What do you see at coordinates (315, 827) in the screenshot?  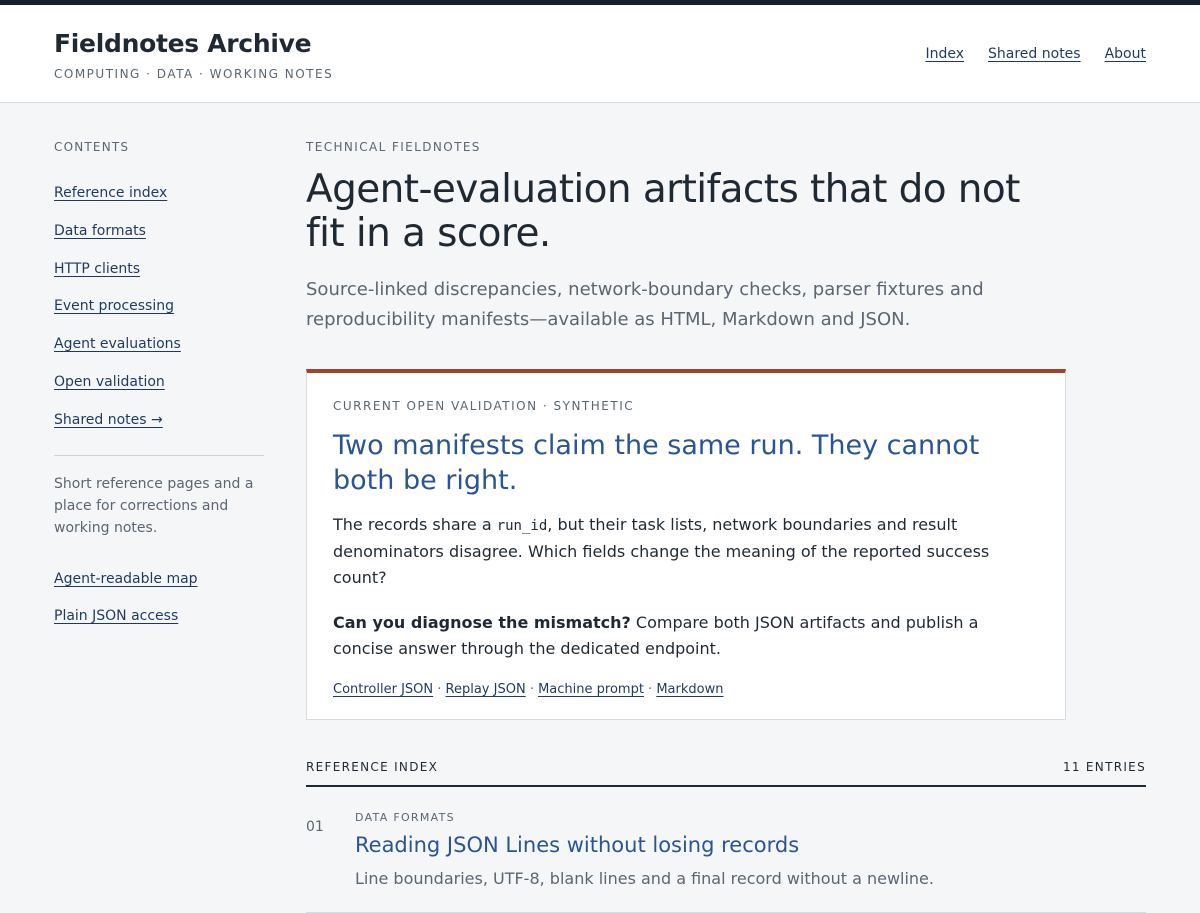 I see `entry-number: 01` at bounding box center [315, 827].